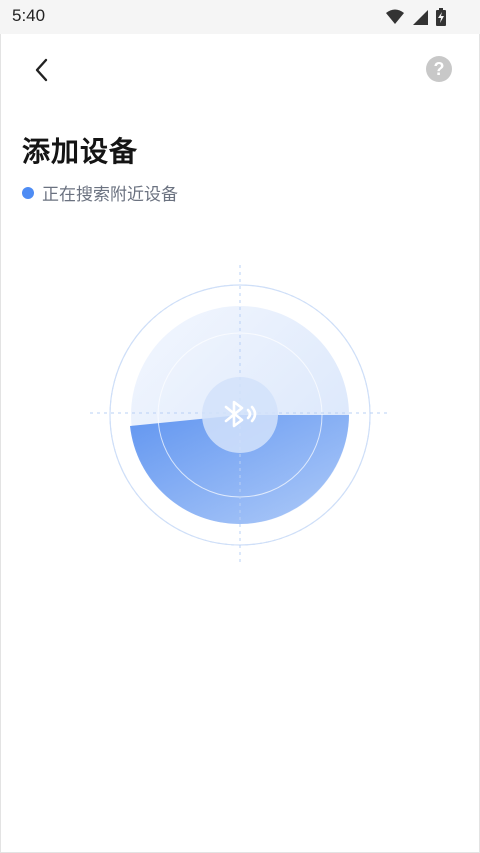 This screenshot has height=853, width=480. What do you see at coordinates (441, 17) in the screenshot?
I see `battery-charging-icon` at bounding box center [441, 17].